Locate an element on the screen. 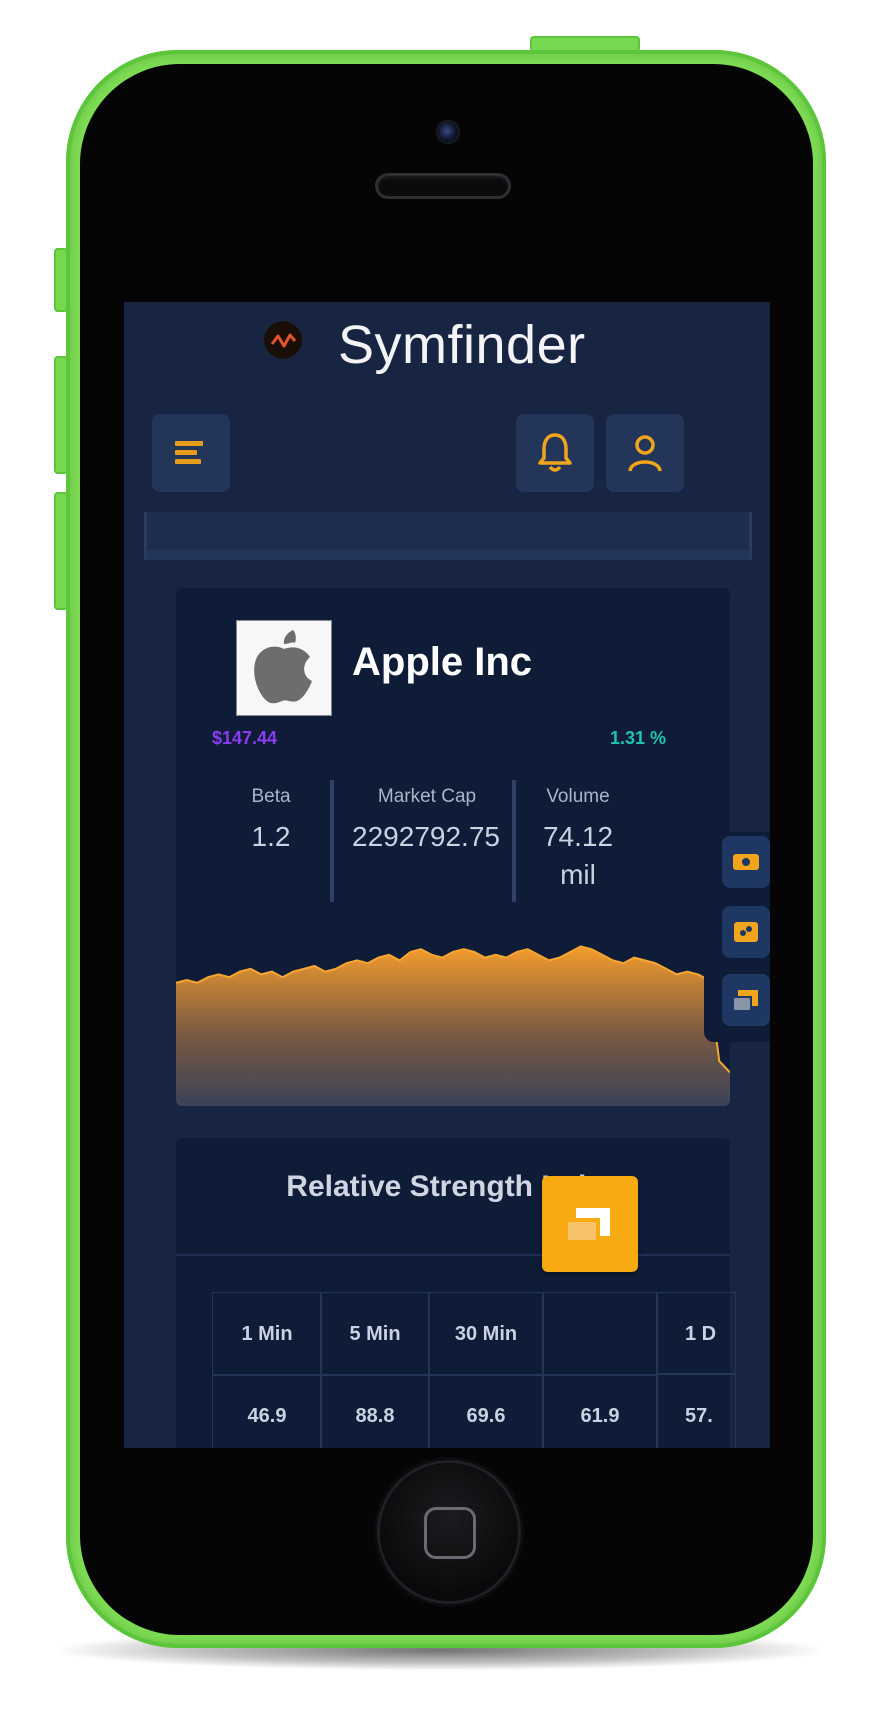  rsi-value-30min: 69.6 is located at coordinates (486, 1411).